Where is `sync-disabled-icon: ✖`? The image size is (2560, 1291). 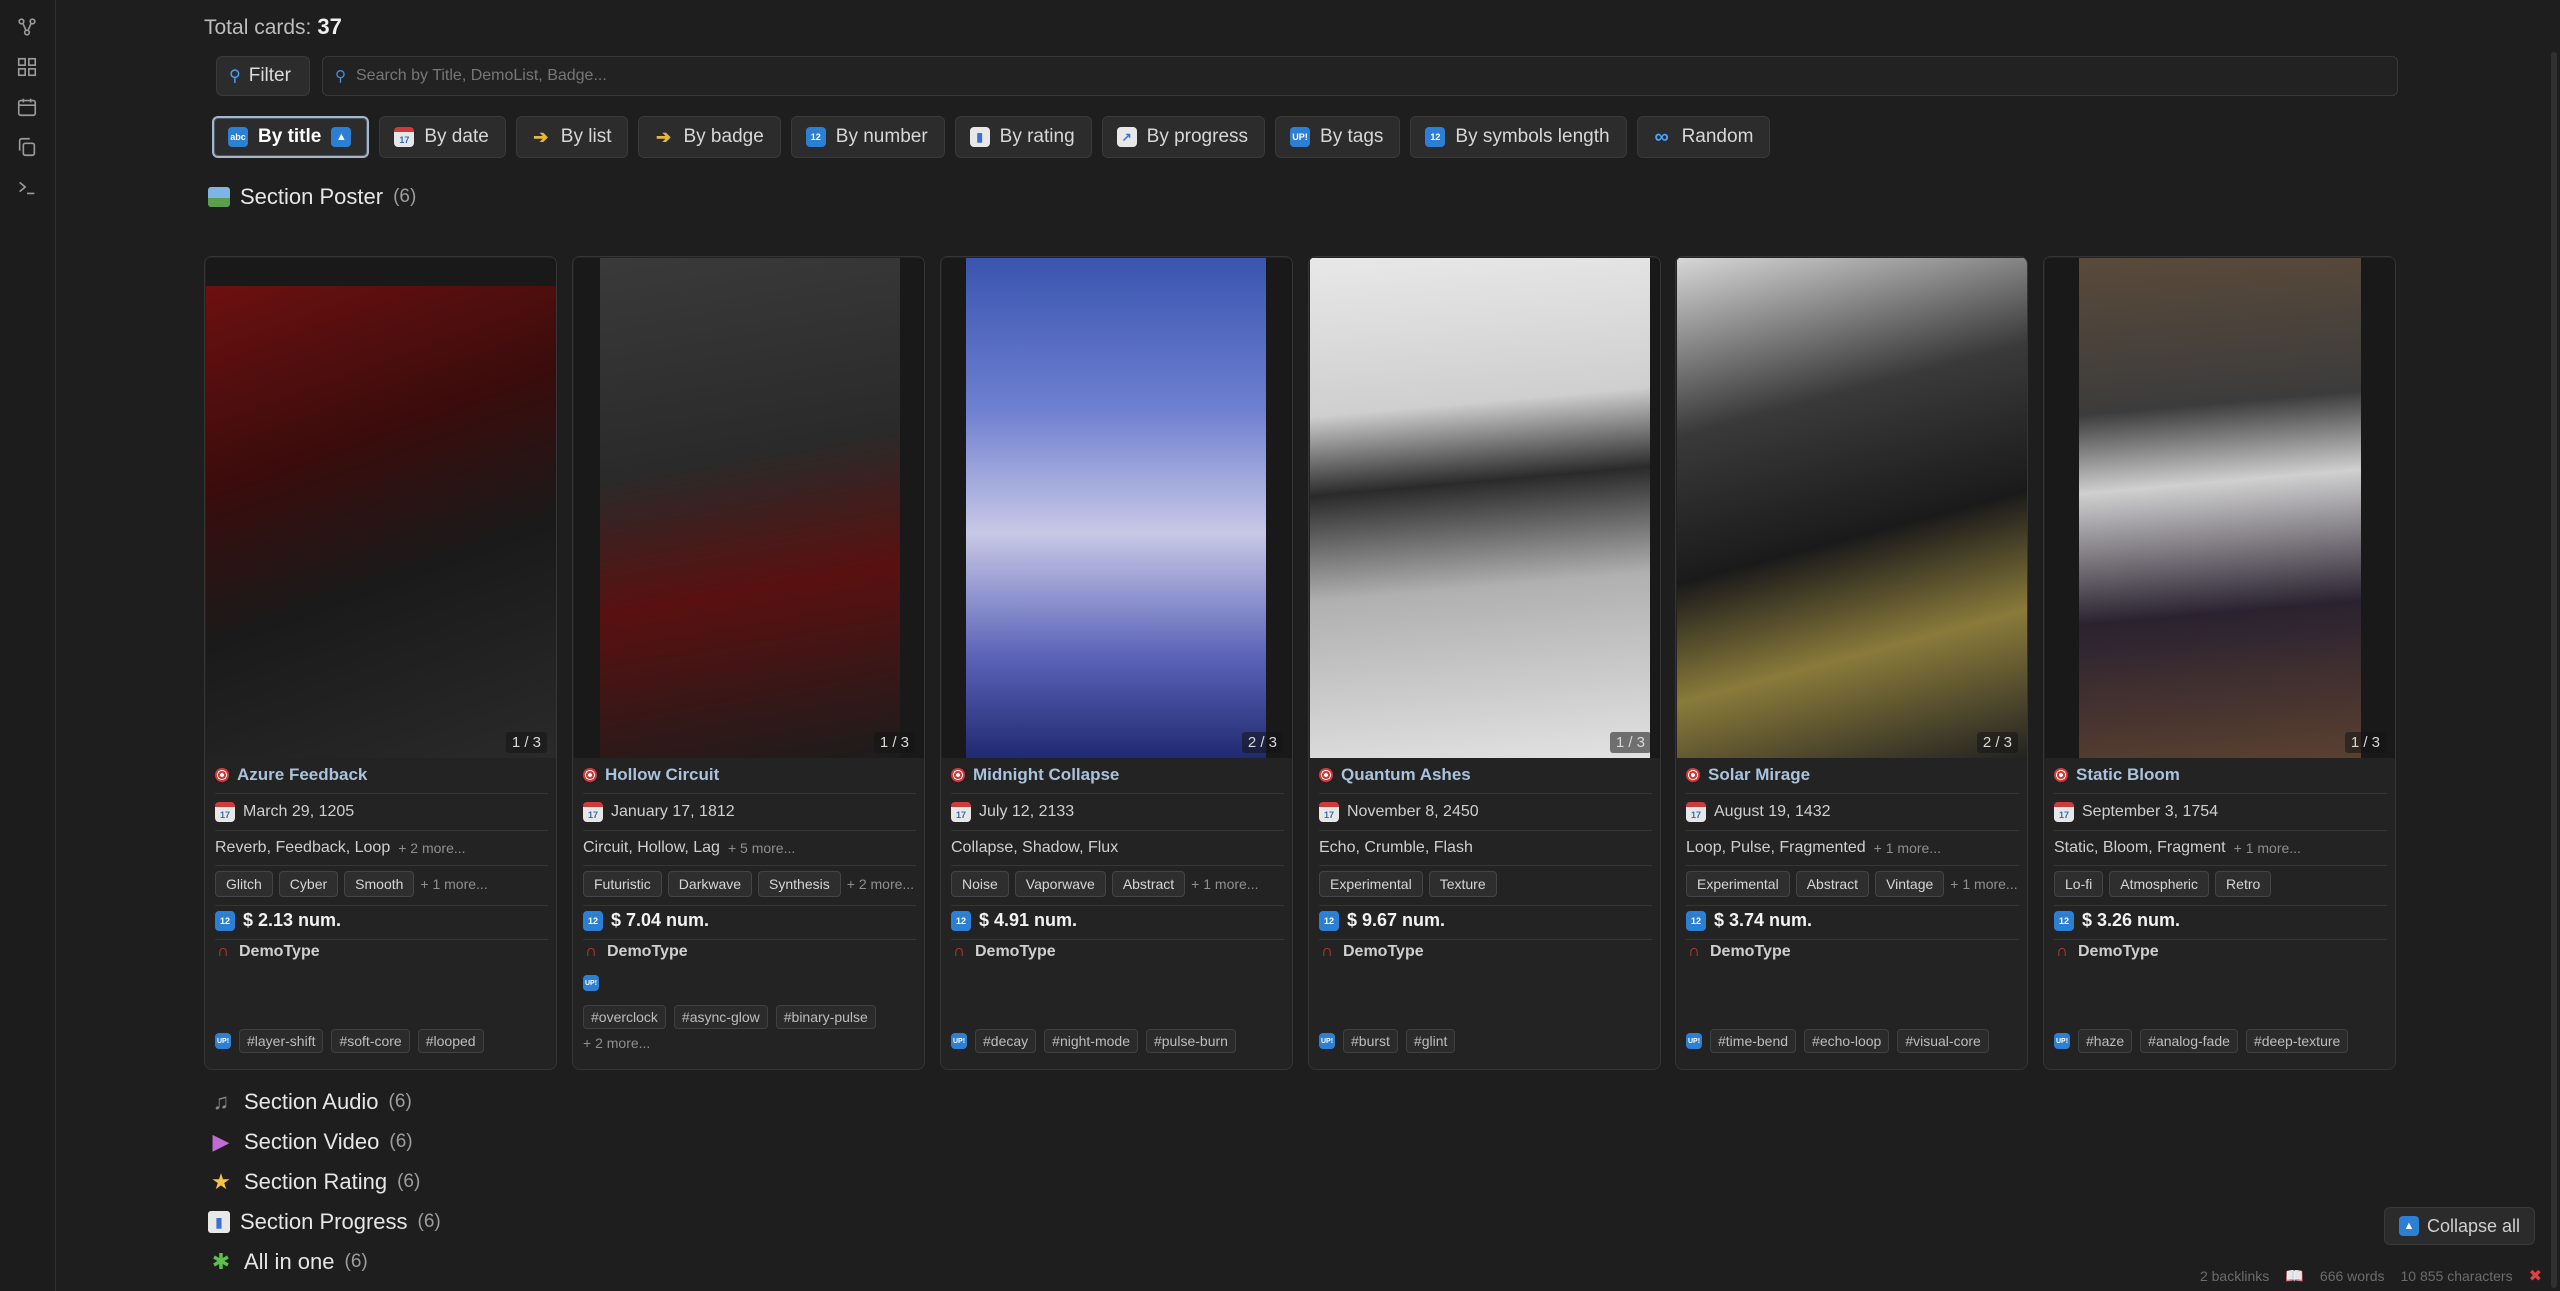 sync-disabled-icon: ✖ is located at coordinates (2535, 1276).